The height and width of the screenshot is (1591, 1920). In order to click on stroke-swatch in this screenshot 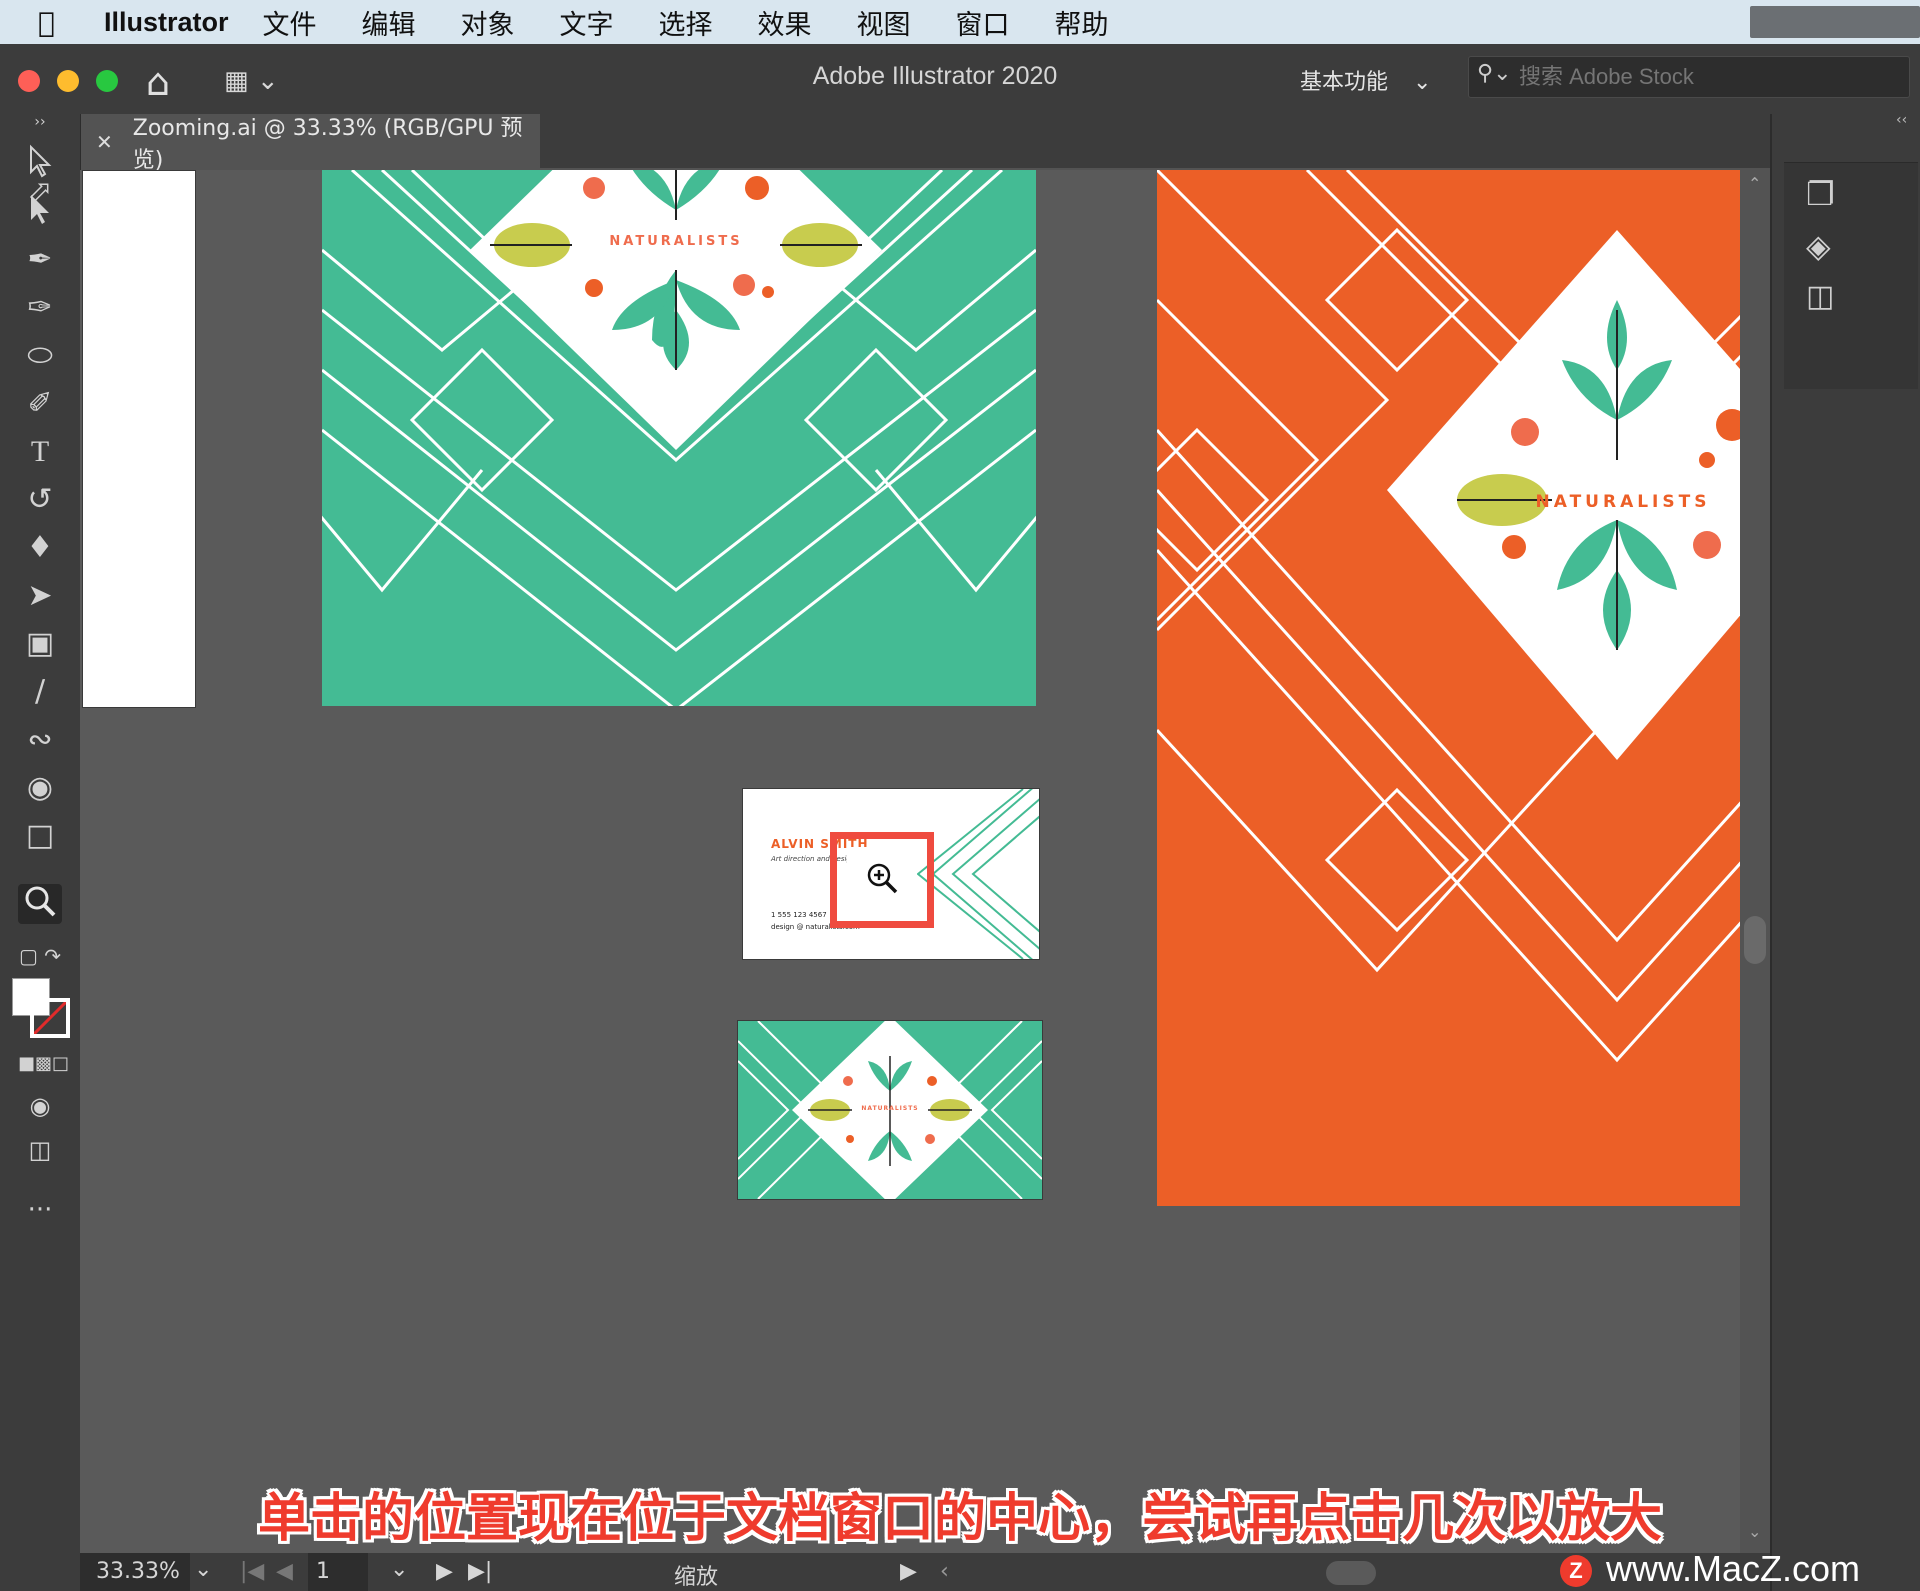, I will do `click(50, 1018)`.